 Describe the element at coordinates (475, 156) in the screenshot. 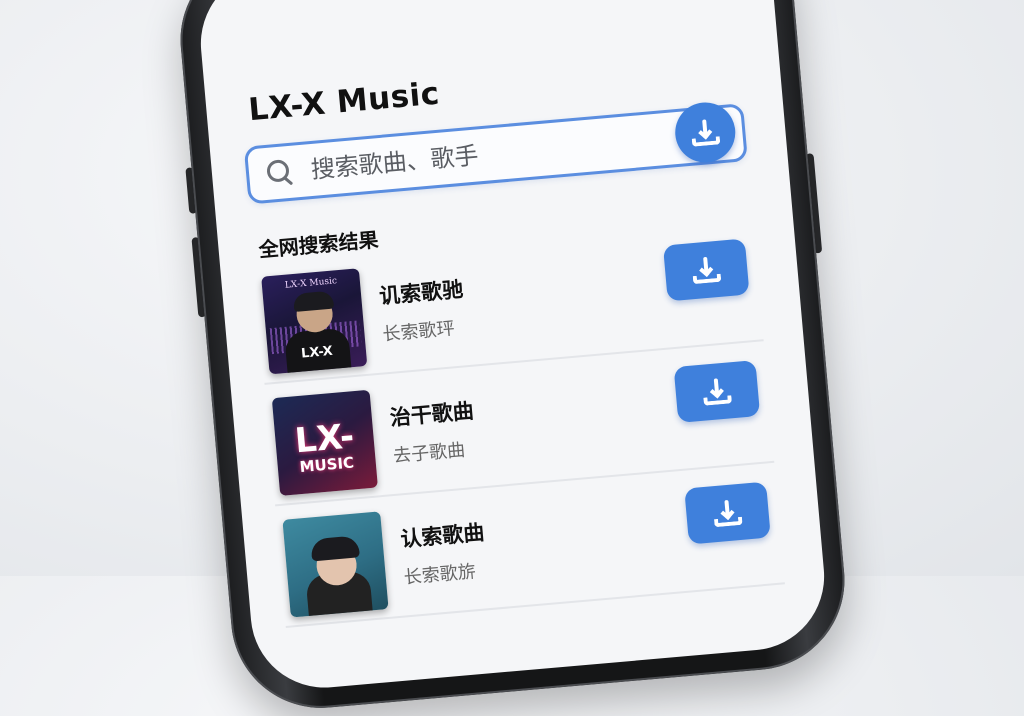

I see `search-input` at that location.